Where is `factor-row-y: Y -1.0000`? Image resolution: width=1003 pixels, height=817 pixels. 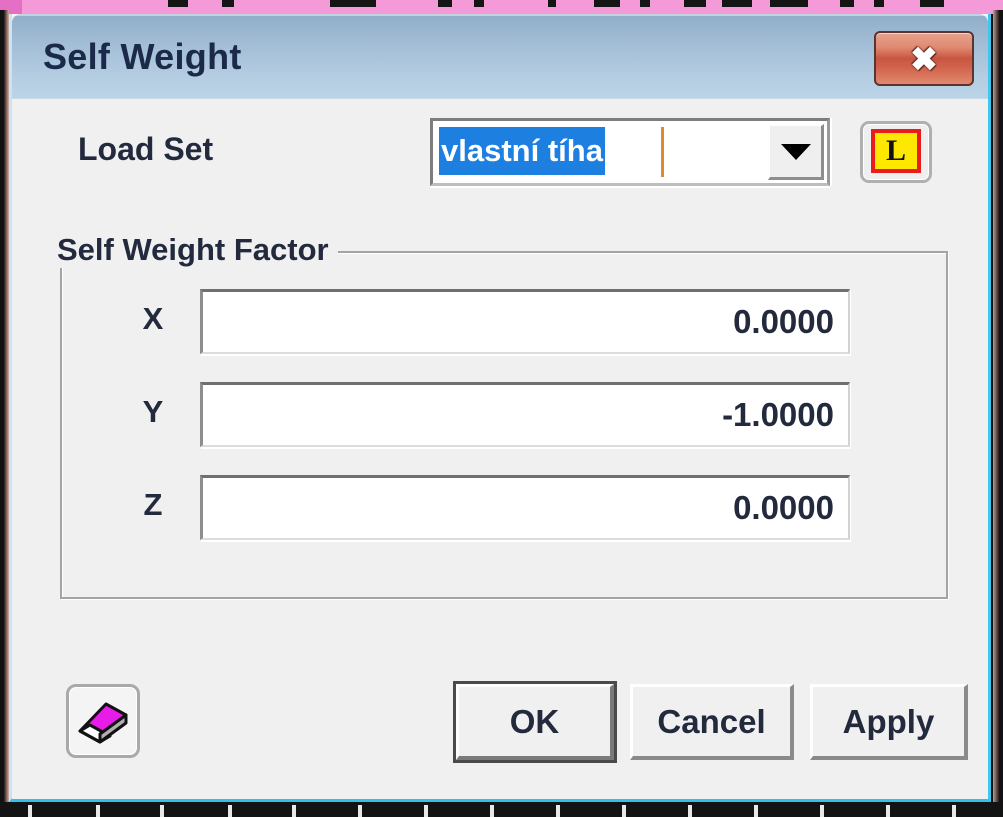 factor-row-y: Y -1.0000 is located at coordinates (510, 414).